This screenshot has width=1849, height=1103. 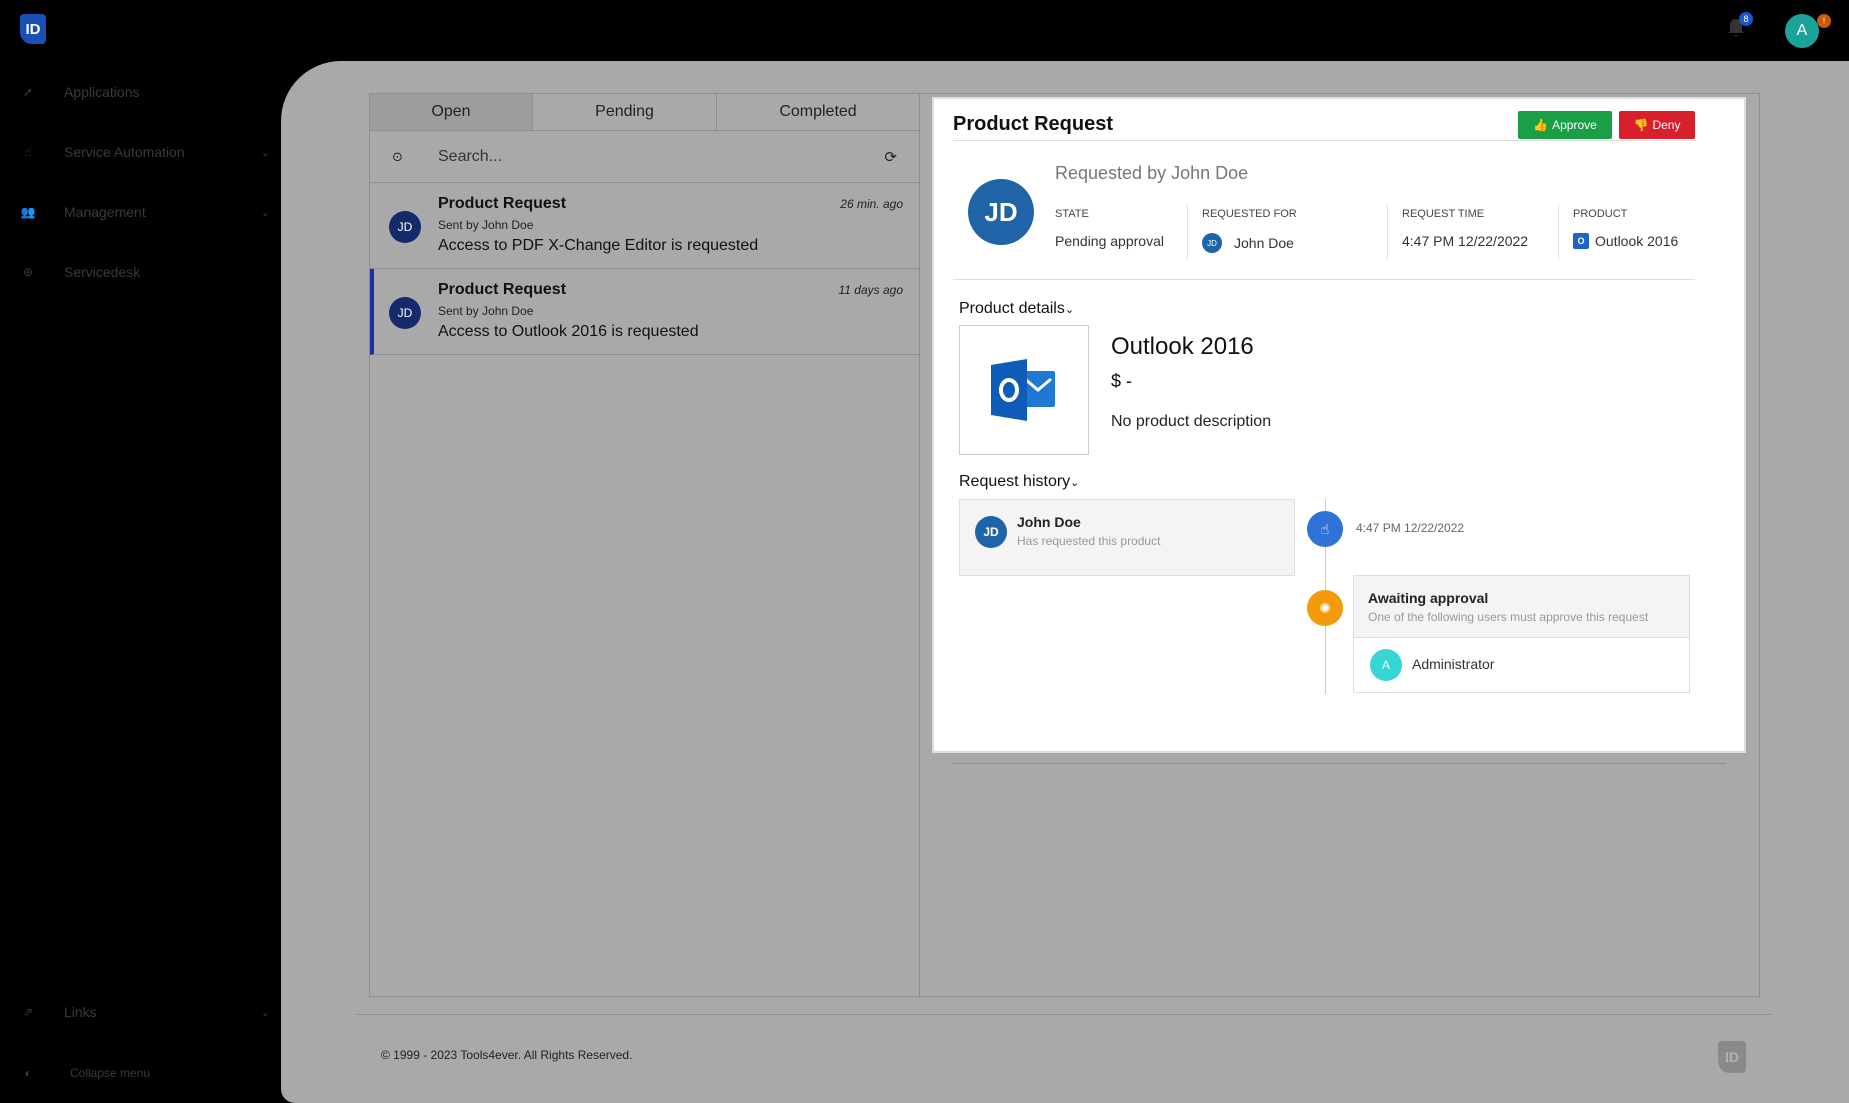 What do you see at coordinates (102, 272) in the screenshot?
I see `sidebar-item-label: Servicedesk` at bounding box center [102, 272].